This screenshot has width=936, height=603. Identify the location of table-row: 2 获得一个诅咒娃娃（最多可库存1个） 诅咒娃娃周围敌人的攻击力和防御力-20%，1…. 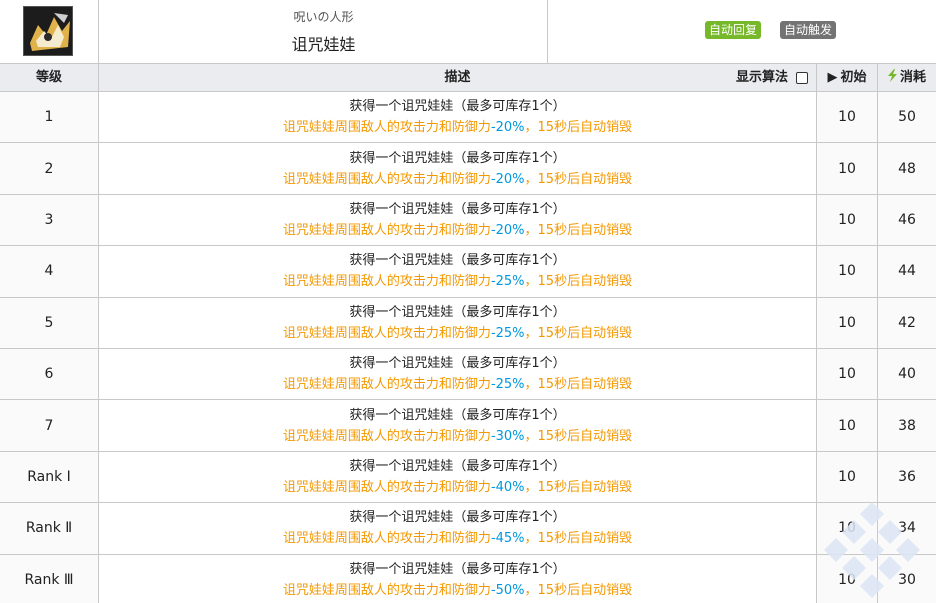
(468, 169).